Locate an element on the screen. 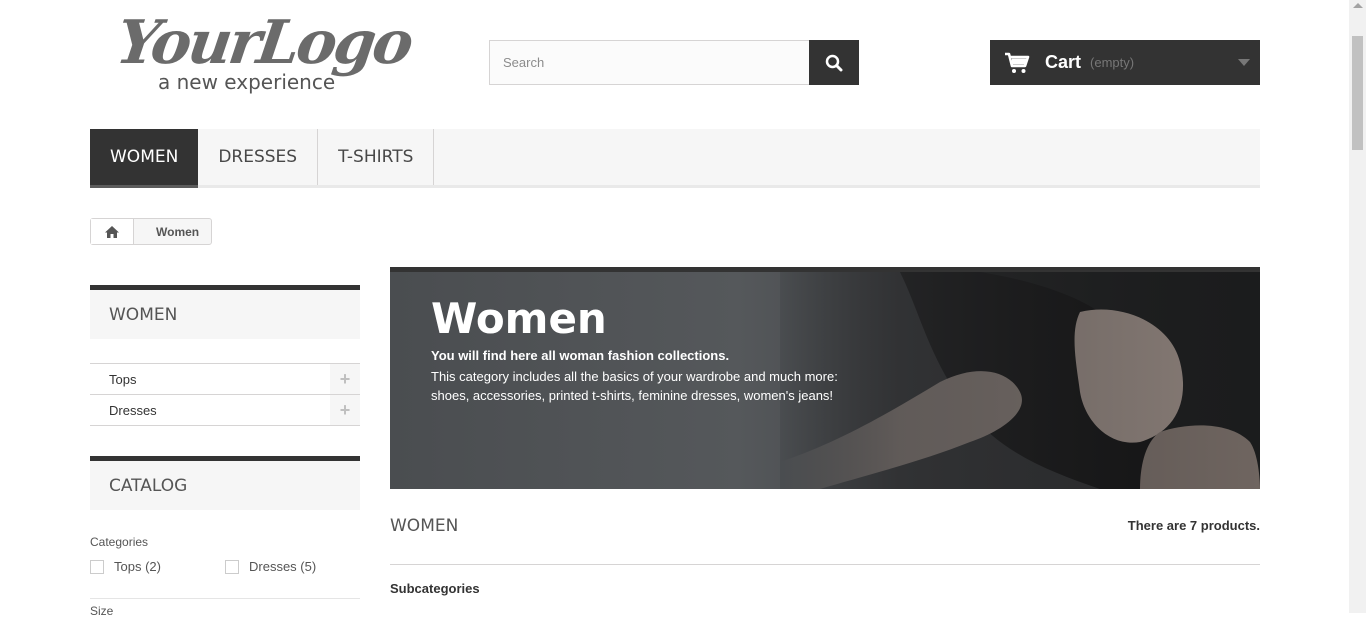  main-menu: WOMEN DRESSES T-SHIRTS is located at coordinates (675, 158).